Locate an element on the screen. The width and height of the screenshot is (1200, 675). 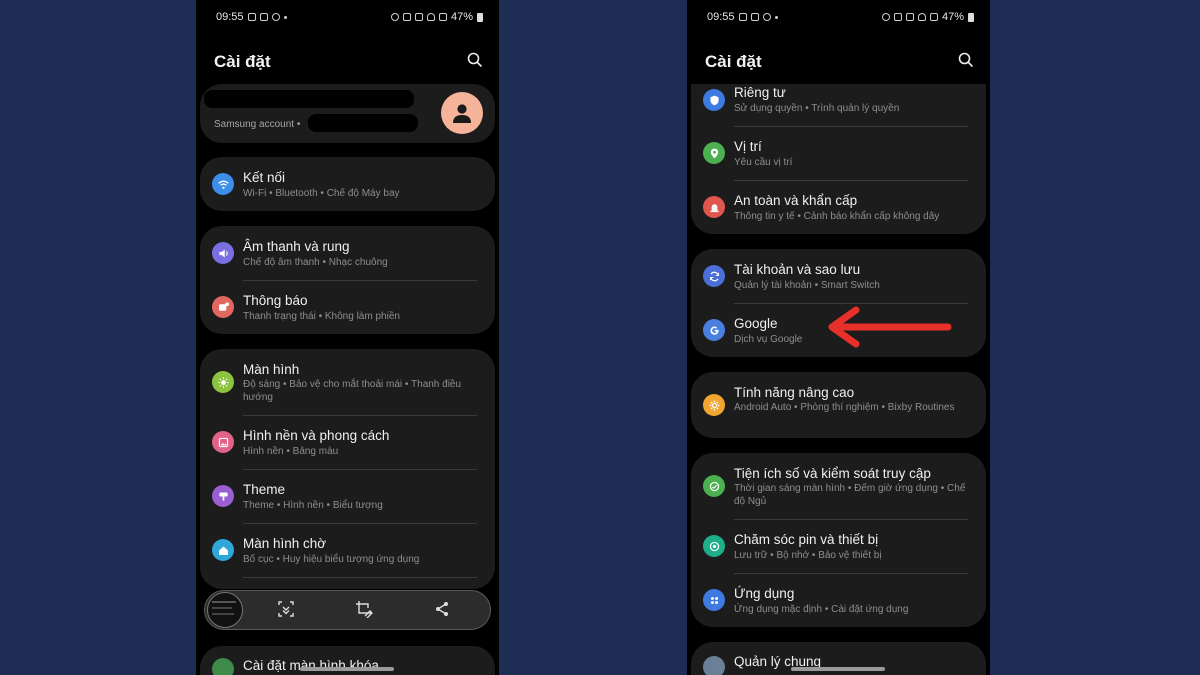
settings-item-location: Vị trí Yêu cầu vị trí is located at coordinates (838, 153).